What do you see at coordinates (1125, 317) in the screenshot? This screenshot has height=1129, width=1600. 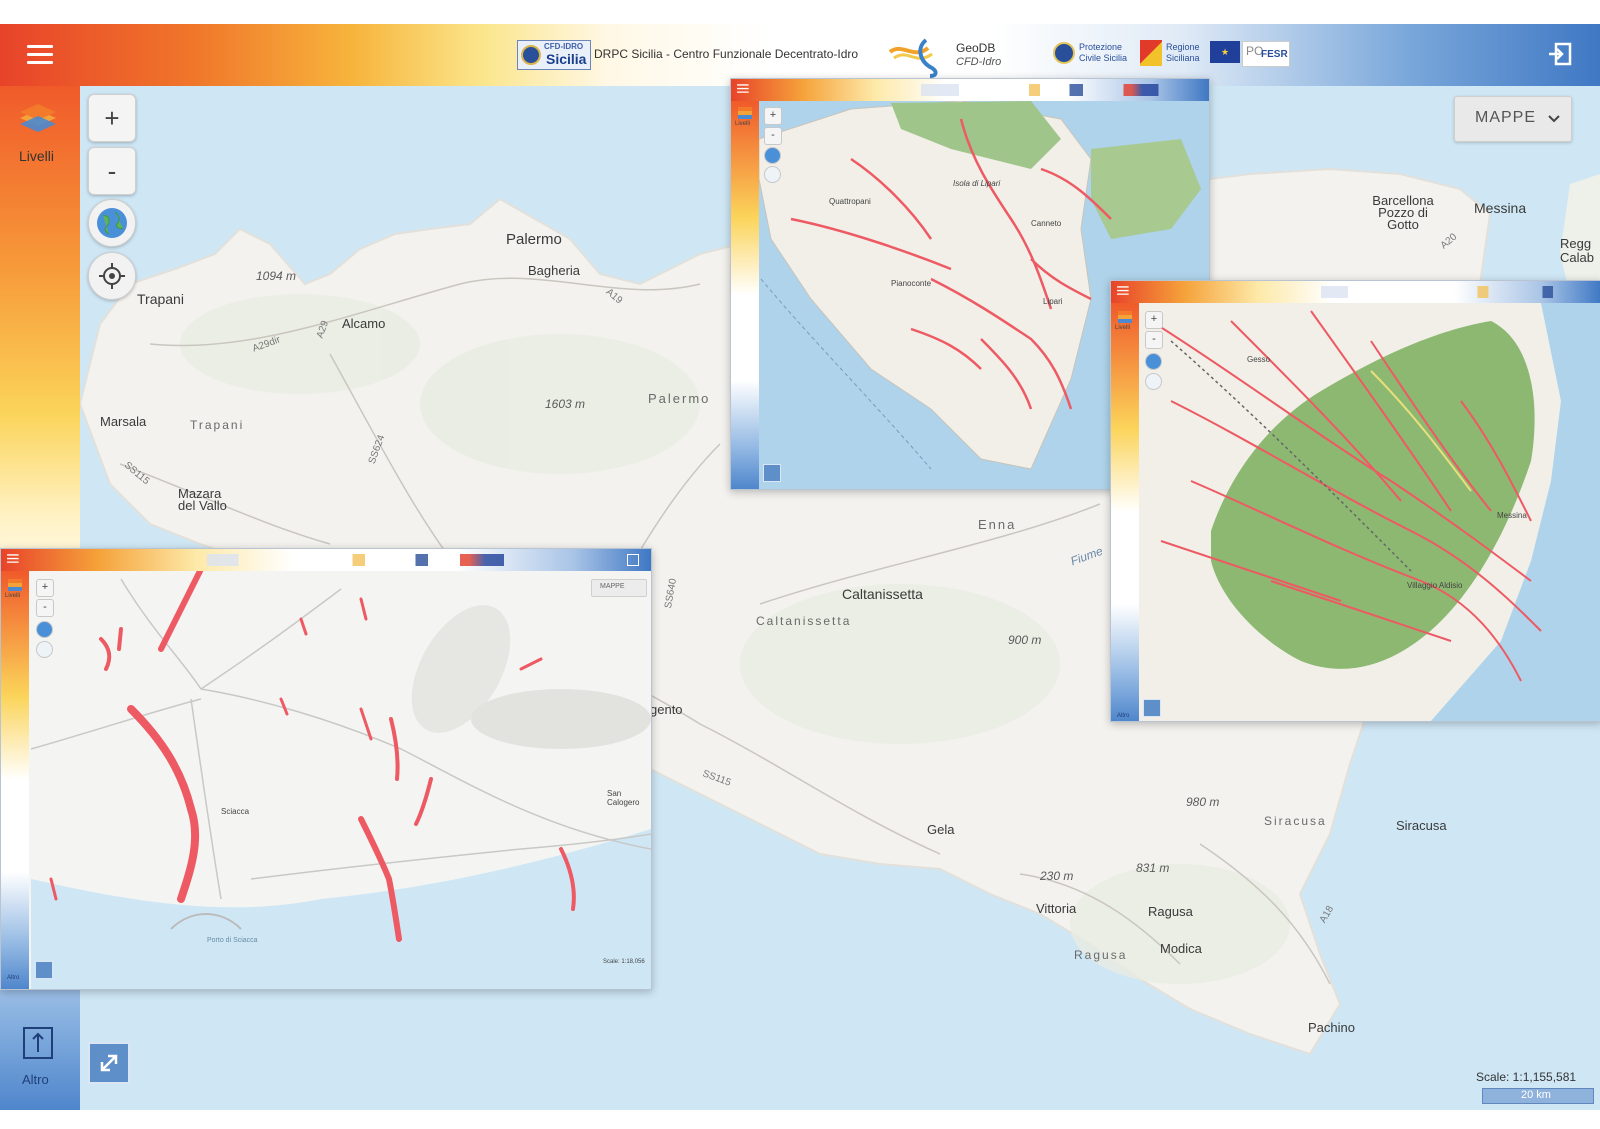 I see `inset-messina-layers-icon` at bounding box center [1125, 317].